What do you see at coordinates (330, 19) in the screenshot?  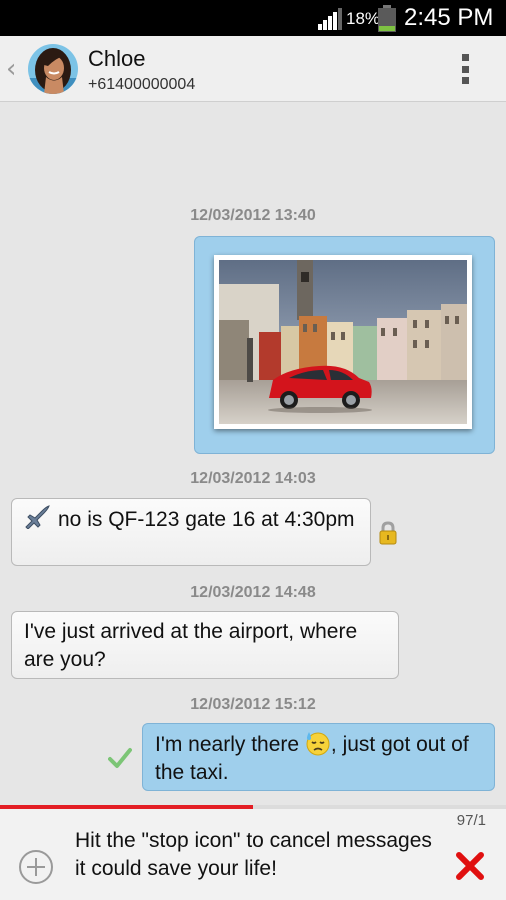 I see `signal-icon` at bounding box center [330, 19].